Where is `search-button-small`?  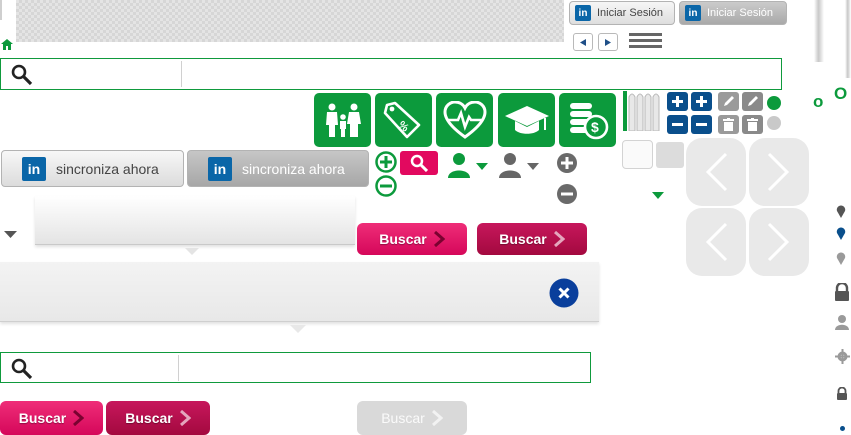
search-button-small is located at coordinates (419, 163).